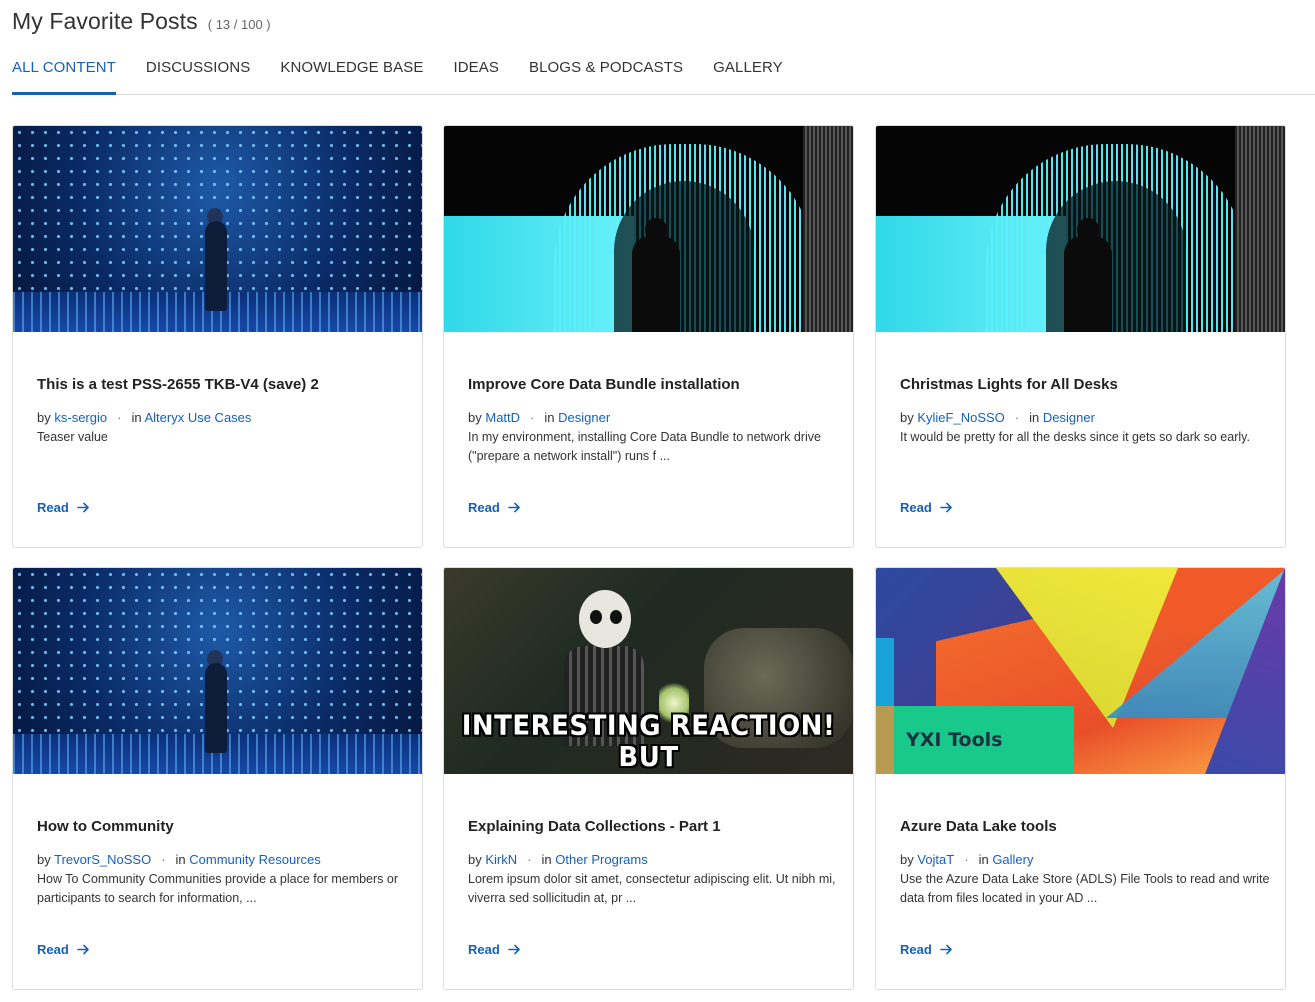 This screenshot has height=1002, width=1315. I want to click on post-meta: by TrevorS_NoSSO · in Community Resources, so click(179, 859).